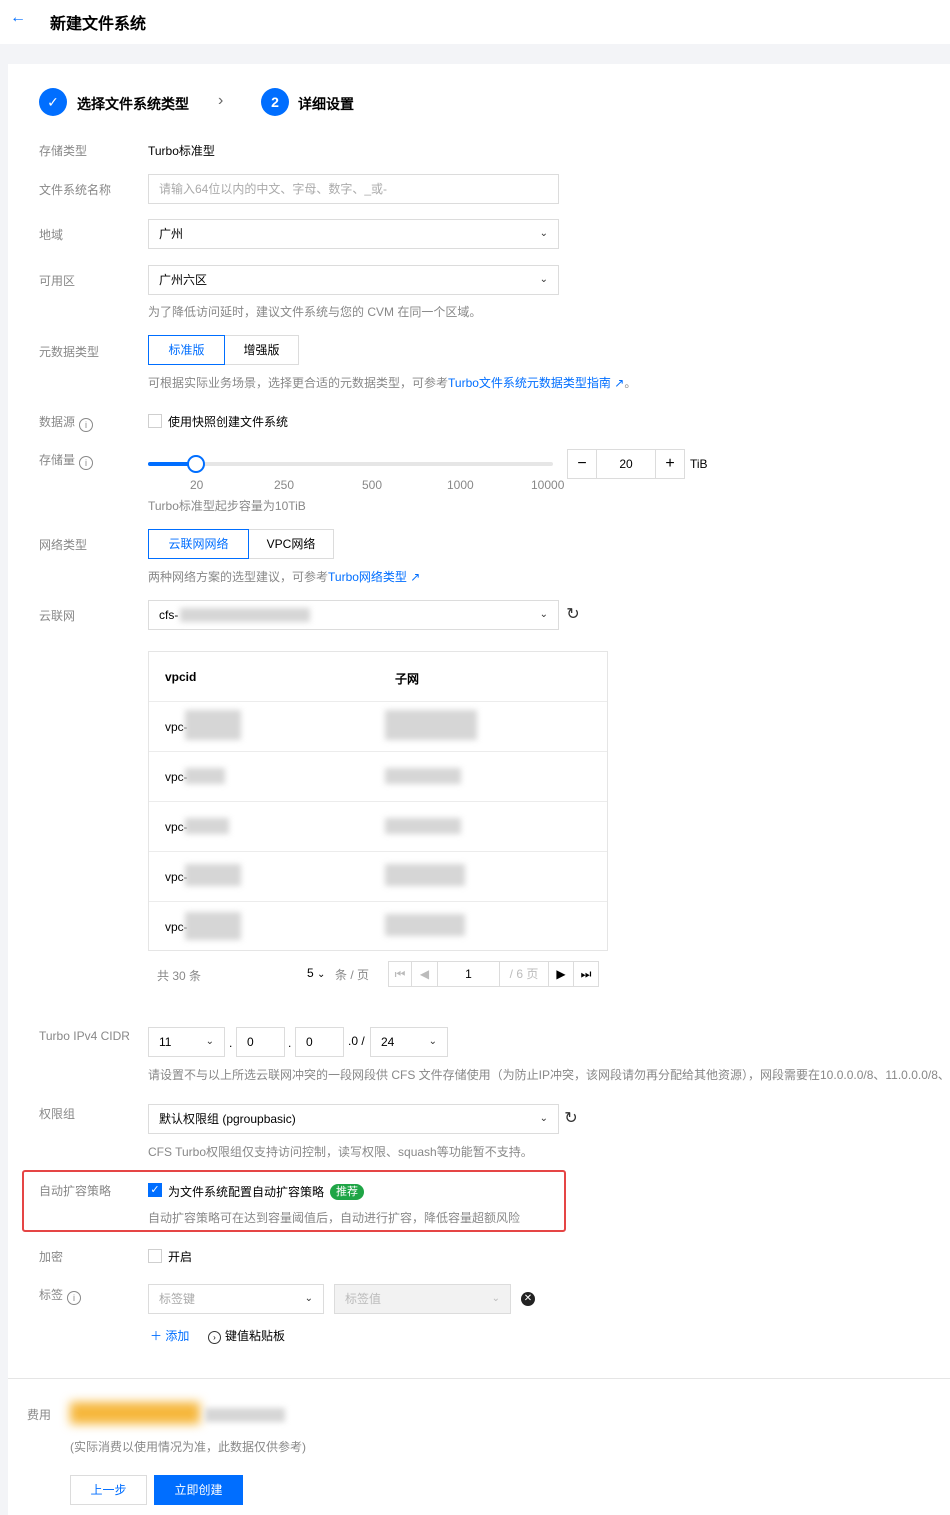 The width and height of the screenshot is (950, 1515). Describe the element at coordinates (670, 464) in the screenshot. I see `capacity-increase-button: +` at that location.